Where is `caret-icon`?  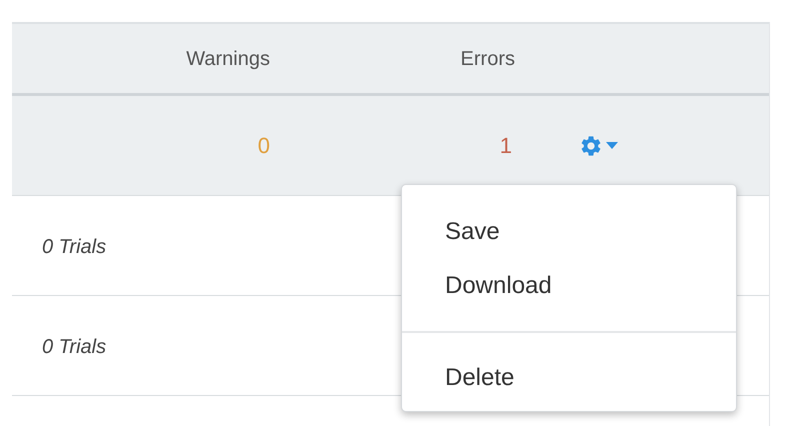 caret-icon is located at coordinates (612, 145).